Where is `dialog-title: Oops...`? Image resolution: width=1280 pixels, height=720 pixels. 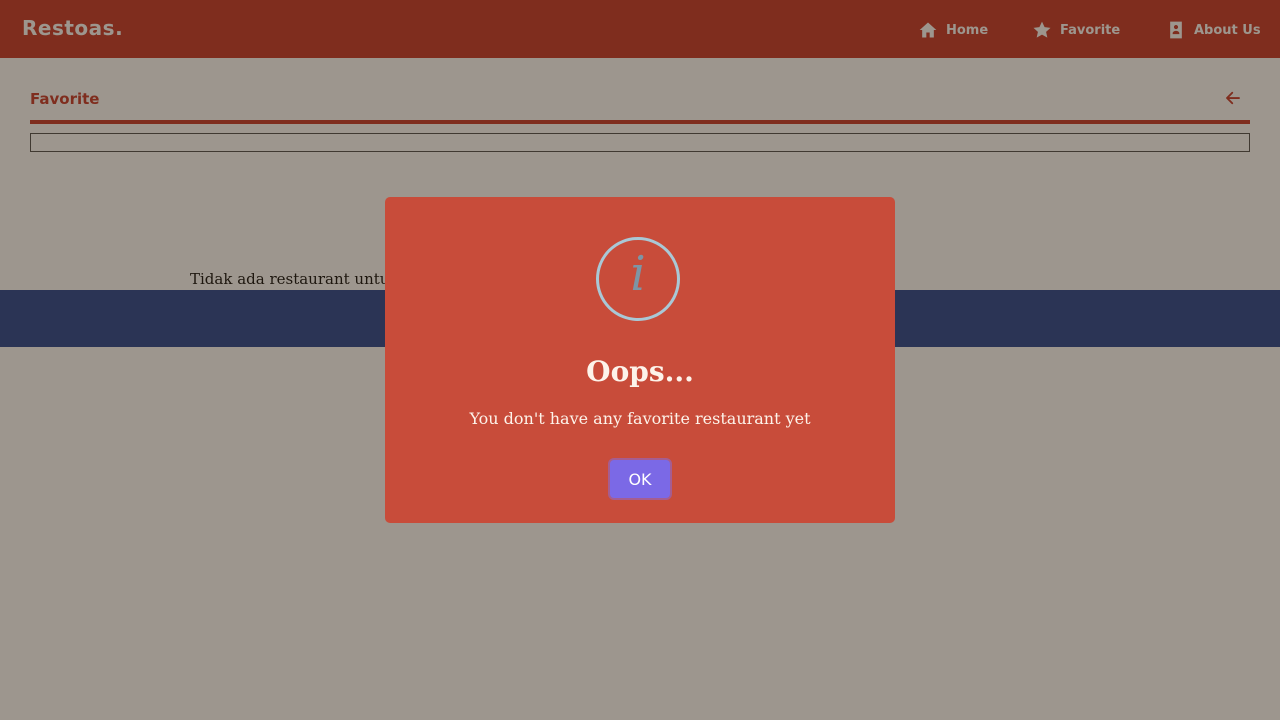
dialog-title: Oops... is located at coordinates (640, 371).